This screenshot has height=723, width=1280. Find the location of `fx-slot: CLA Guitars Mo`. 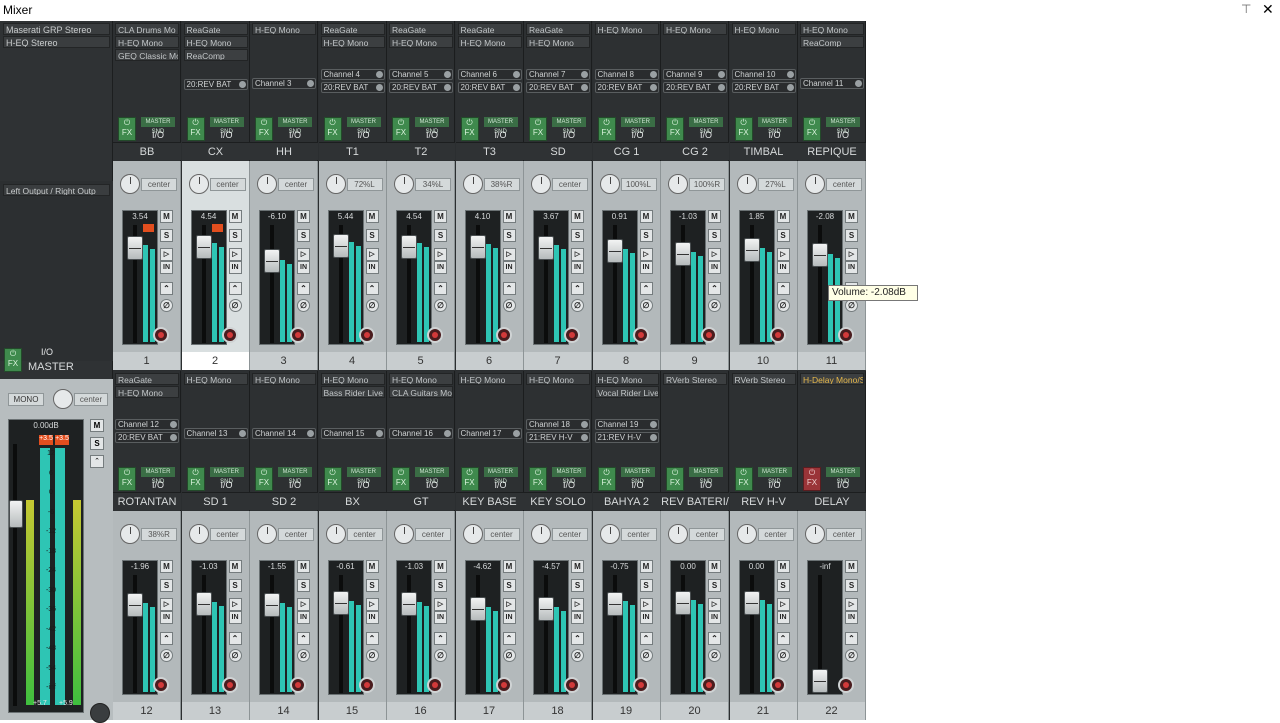

fx-slot: CLA Guitars Mo is located at coordinates (421, 392).